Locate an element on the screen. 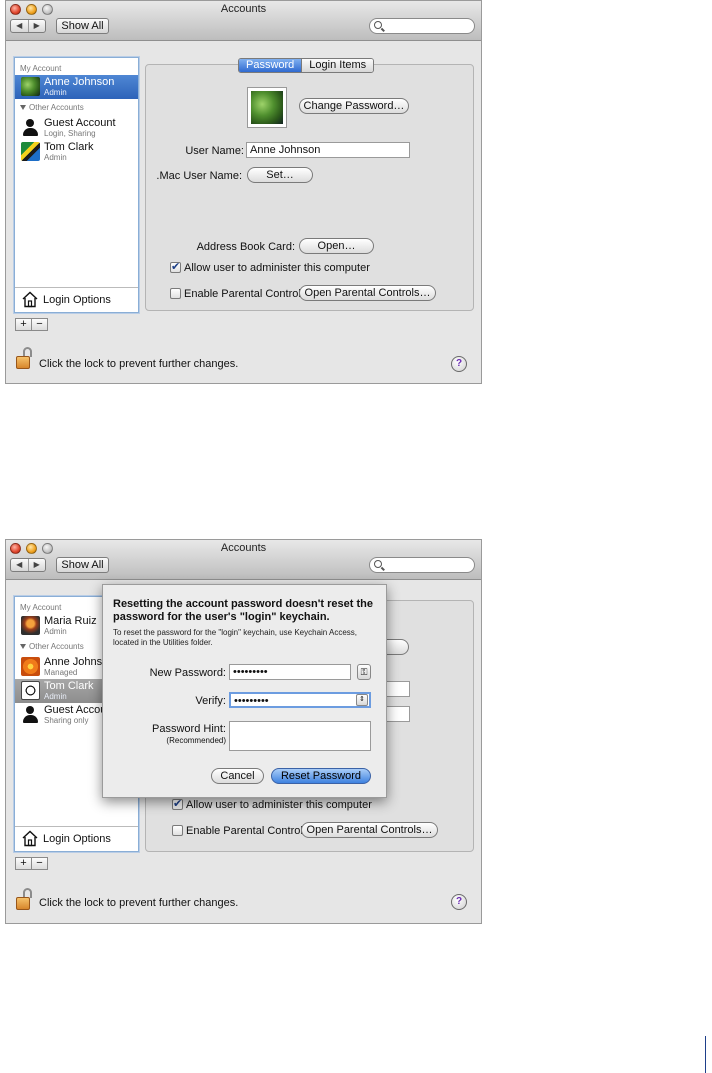 This screenshot has width=712, height=1073. new-password-label: New Password: is located at coordinates (187, 673).